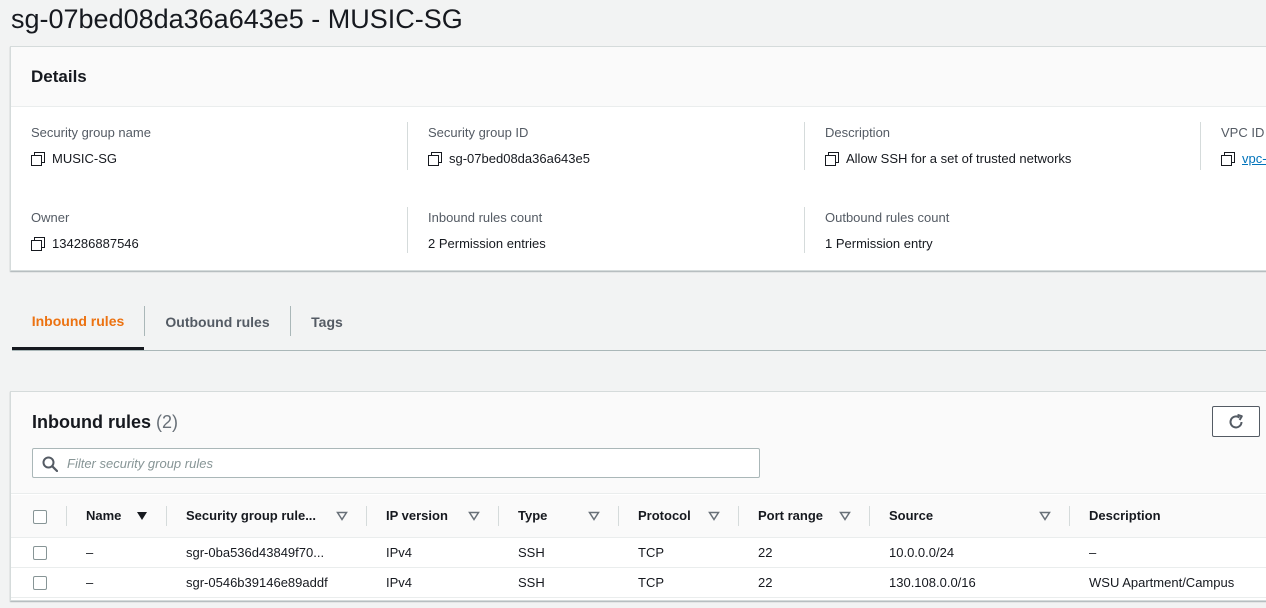 The image size is (1266, 608). I want to click on field-security-group-name: Security group name MUSIC-SG, so click(91, 145).